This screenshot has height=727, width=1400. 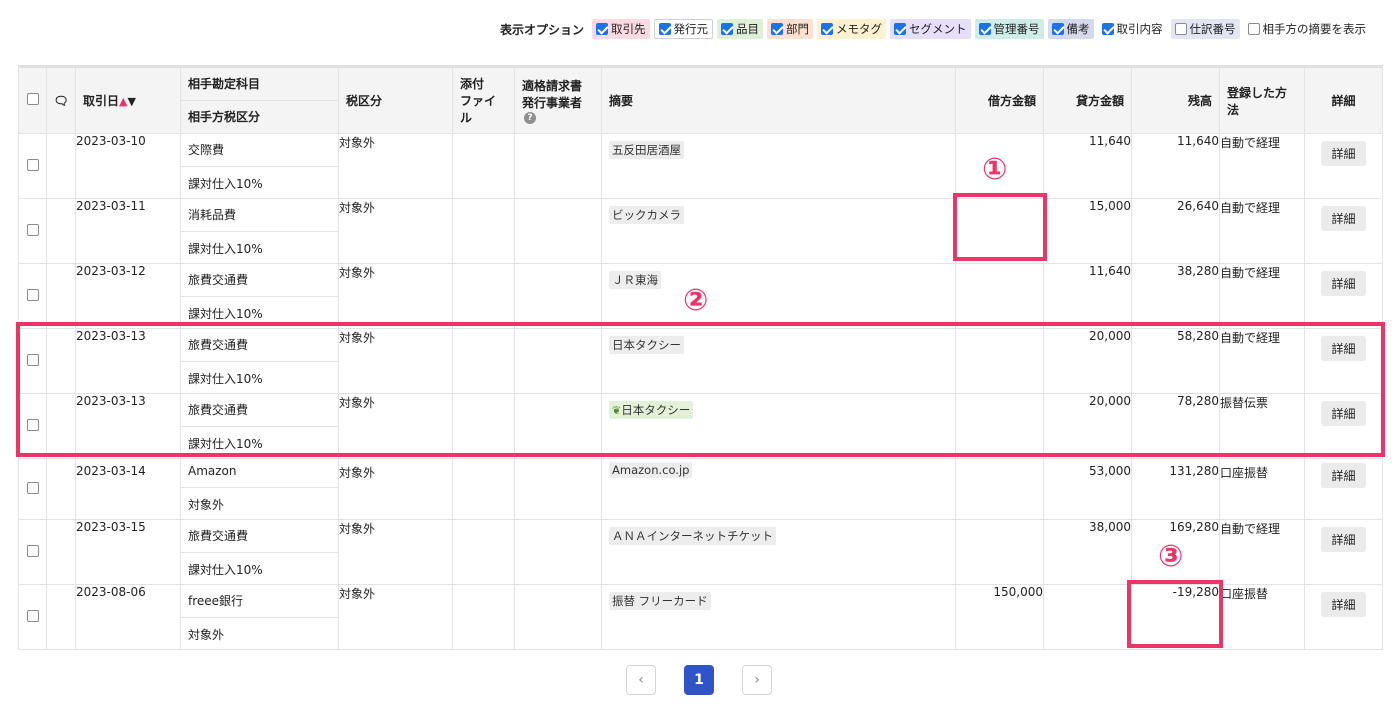 What do you see at coordinates (692, 536) in the screenshot?
I see `row-summary-tag: ＡＮＡインターネットチケット` at bounding box center [692, 536].